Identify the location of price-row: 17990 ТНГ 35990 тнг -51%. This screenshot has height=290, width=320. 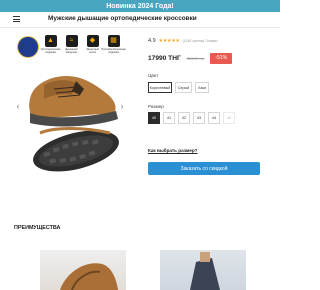
(190, 58).